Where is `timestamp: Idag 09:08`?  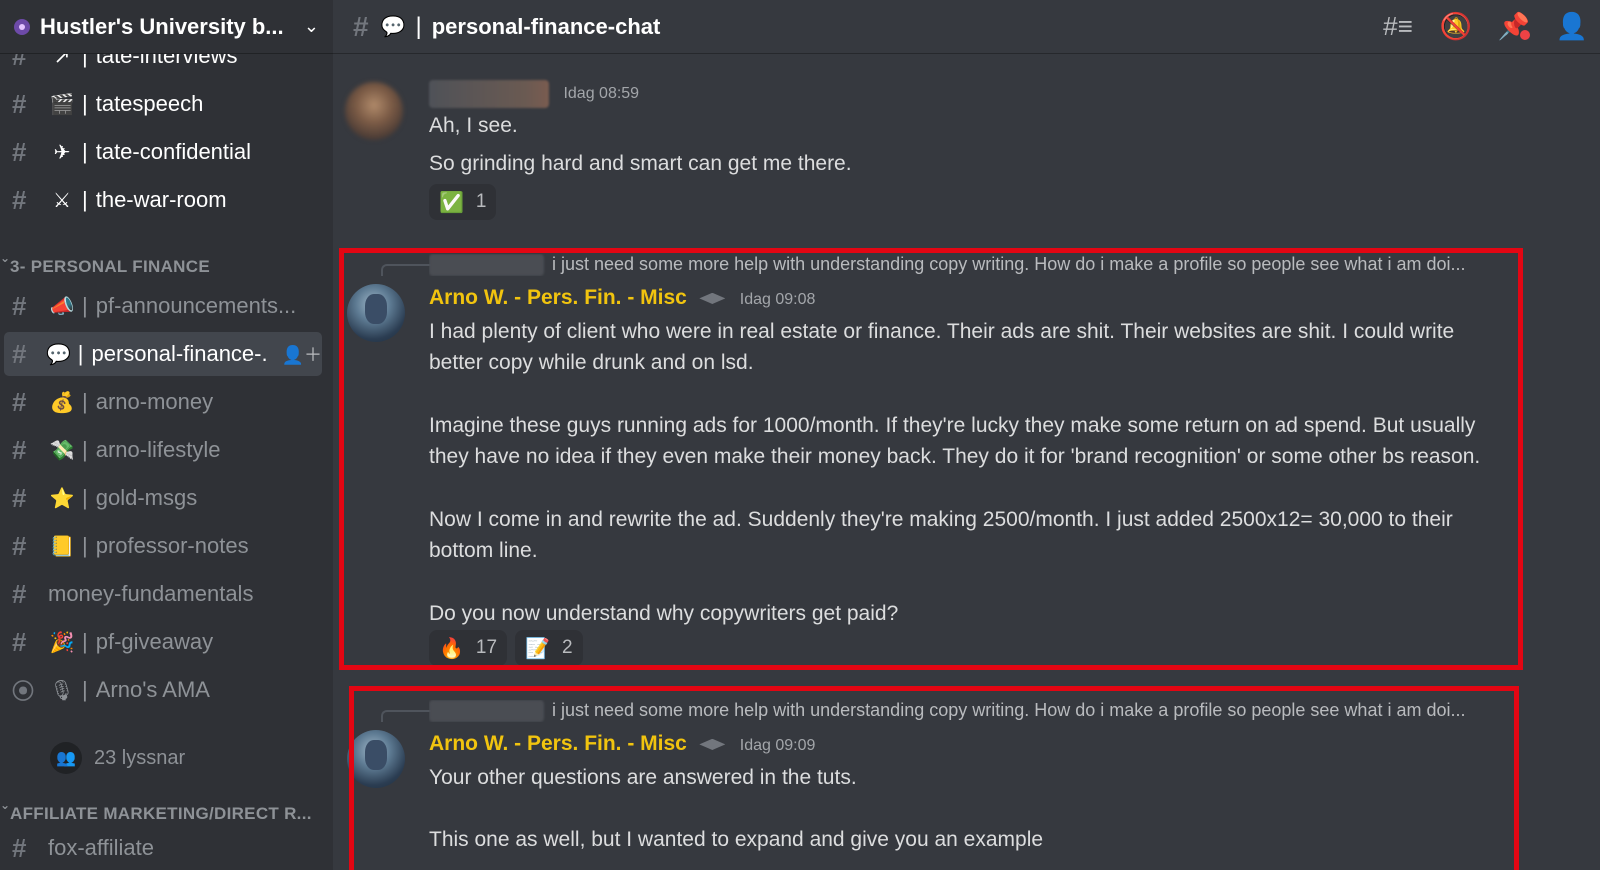
timestamp: Idag 09:08 is located at coordinates (777, 299).